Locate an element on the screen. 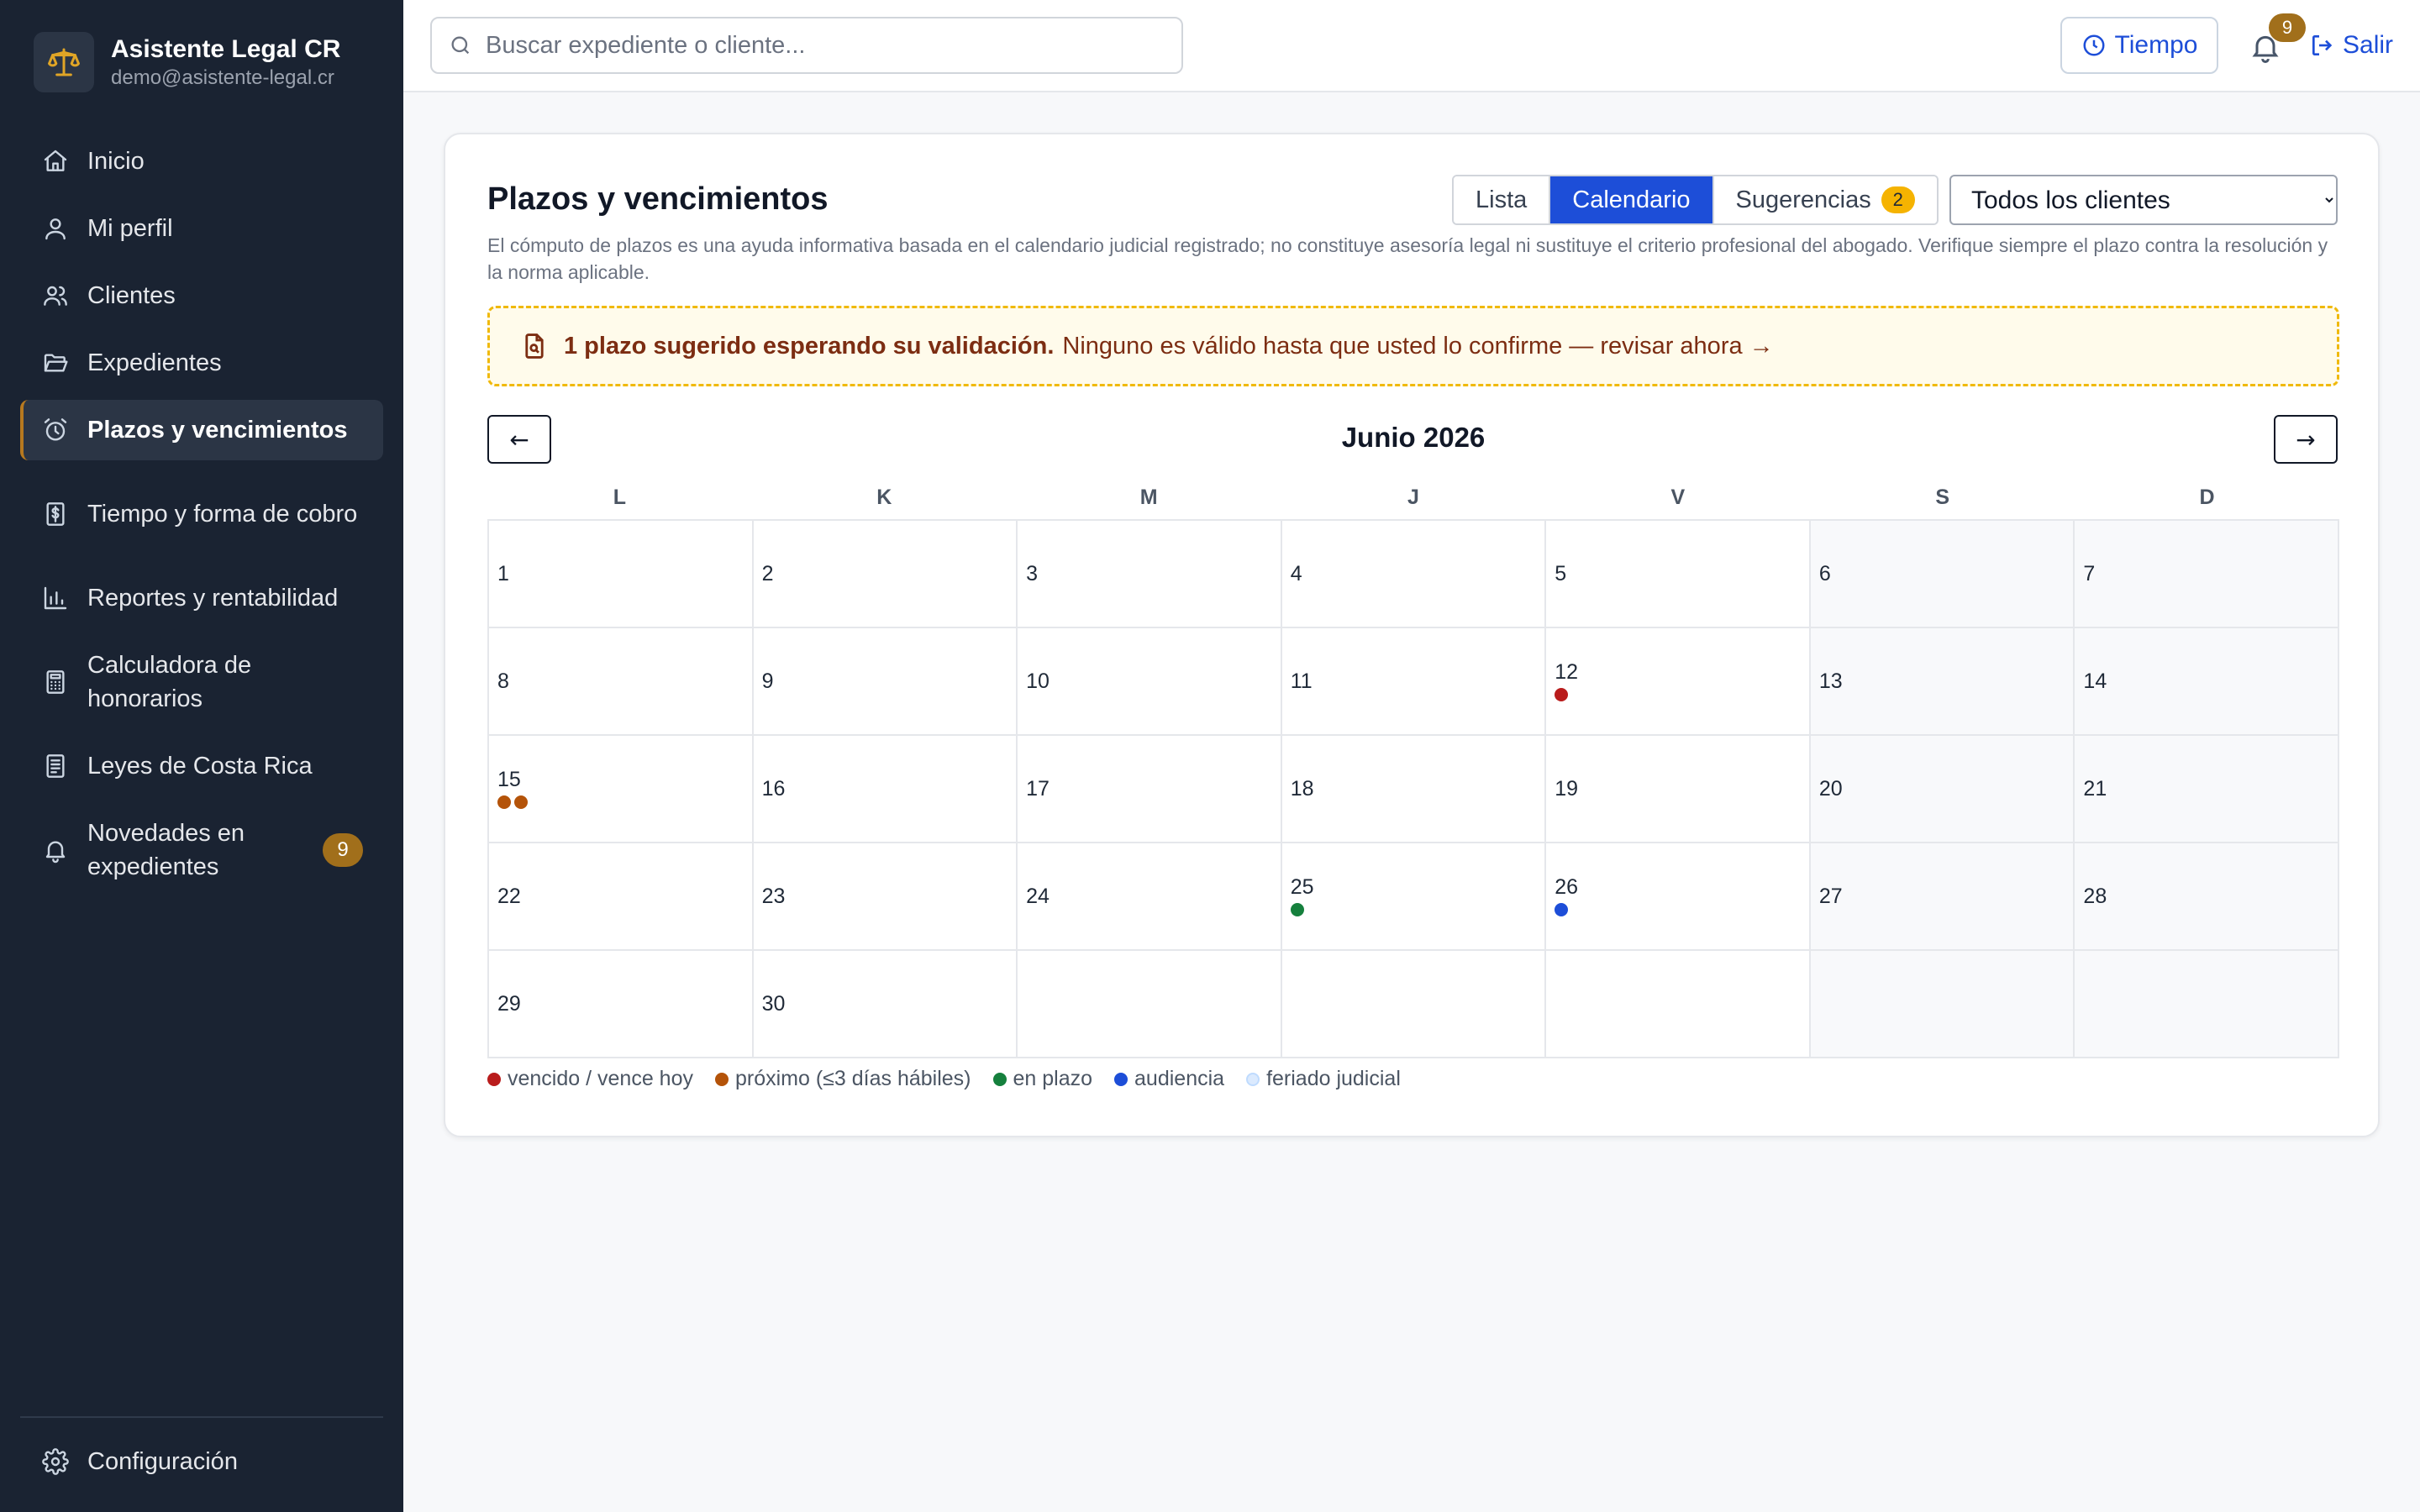 This screenshot has height=1512, width=2420. day-number: 3 is located at coordinates (1032, 573).